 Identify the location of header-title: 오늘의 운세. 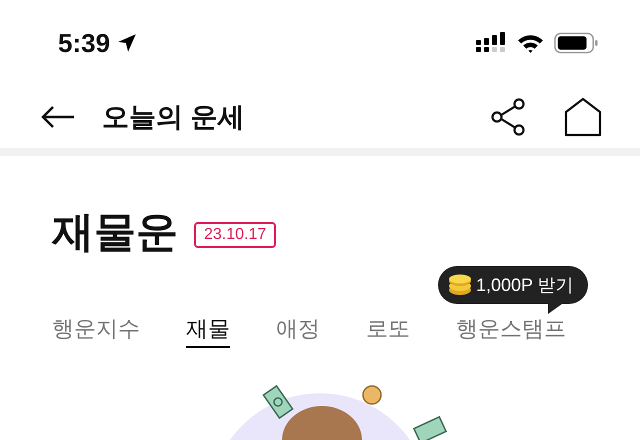
(174, 117).